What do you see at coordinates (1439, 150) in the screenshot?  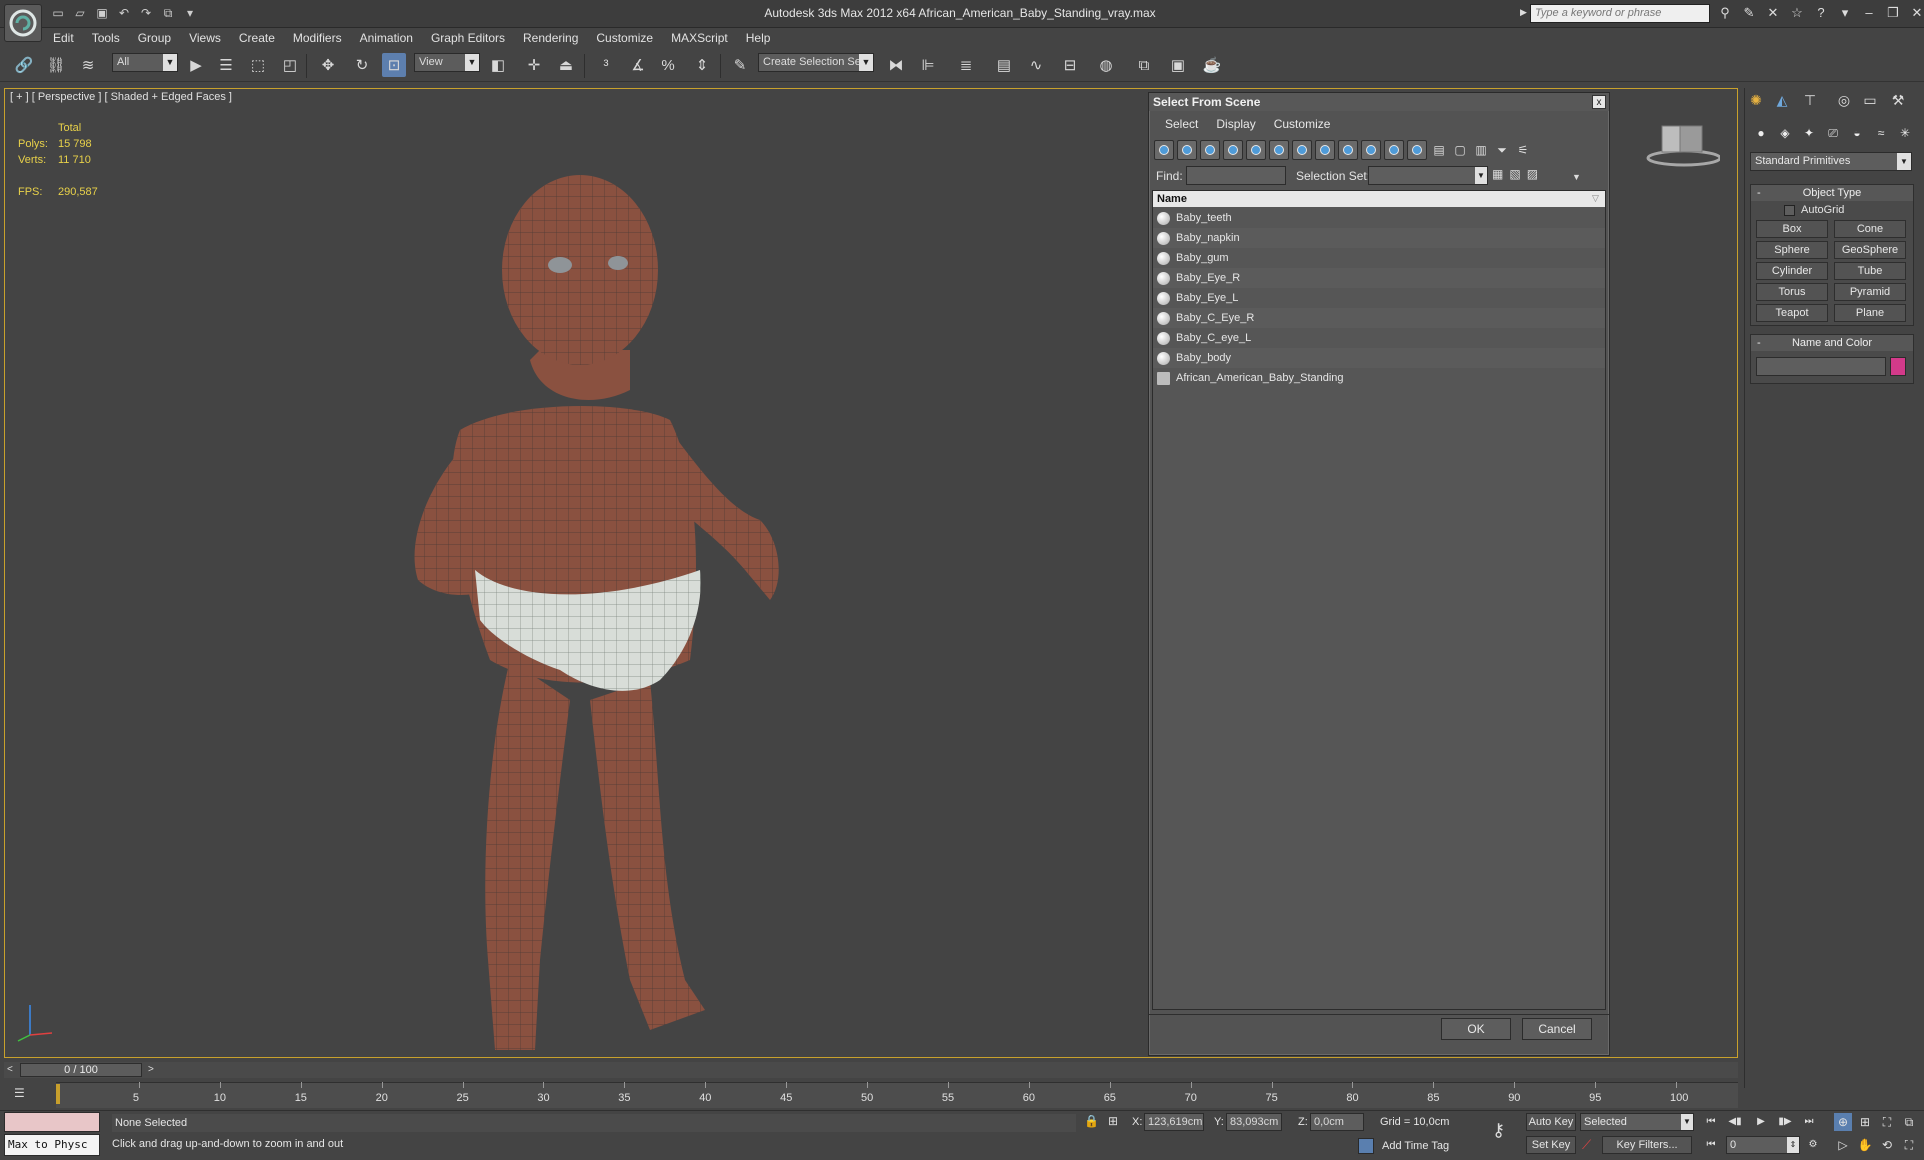 I see `display-all-icon: ▤` at bounding box center [1439, 150].